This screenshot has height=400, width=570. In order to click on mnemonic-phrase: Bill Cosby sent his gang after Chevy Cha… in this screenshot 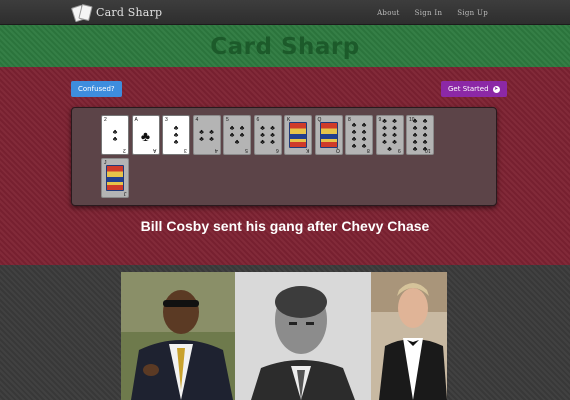, I will do `click(285, 226)`.